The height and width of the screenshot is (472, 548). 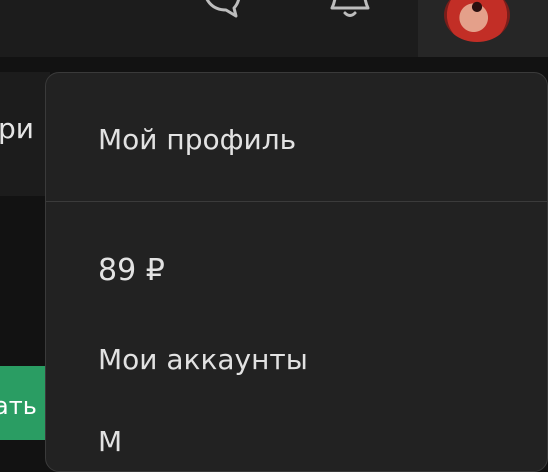 What do you see at coordinates (131, 270) in the screenshot?
I see `menu-item-balance: 89 ₽` at bounding box center [131, 270].